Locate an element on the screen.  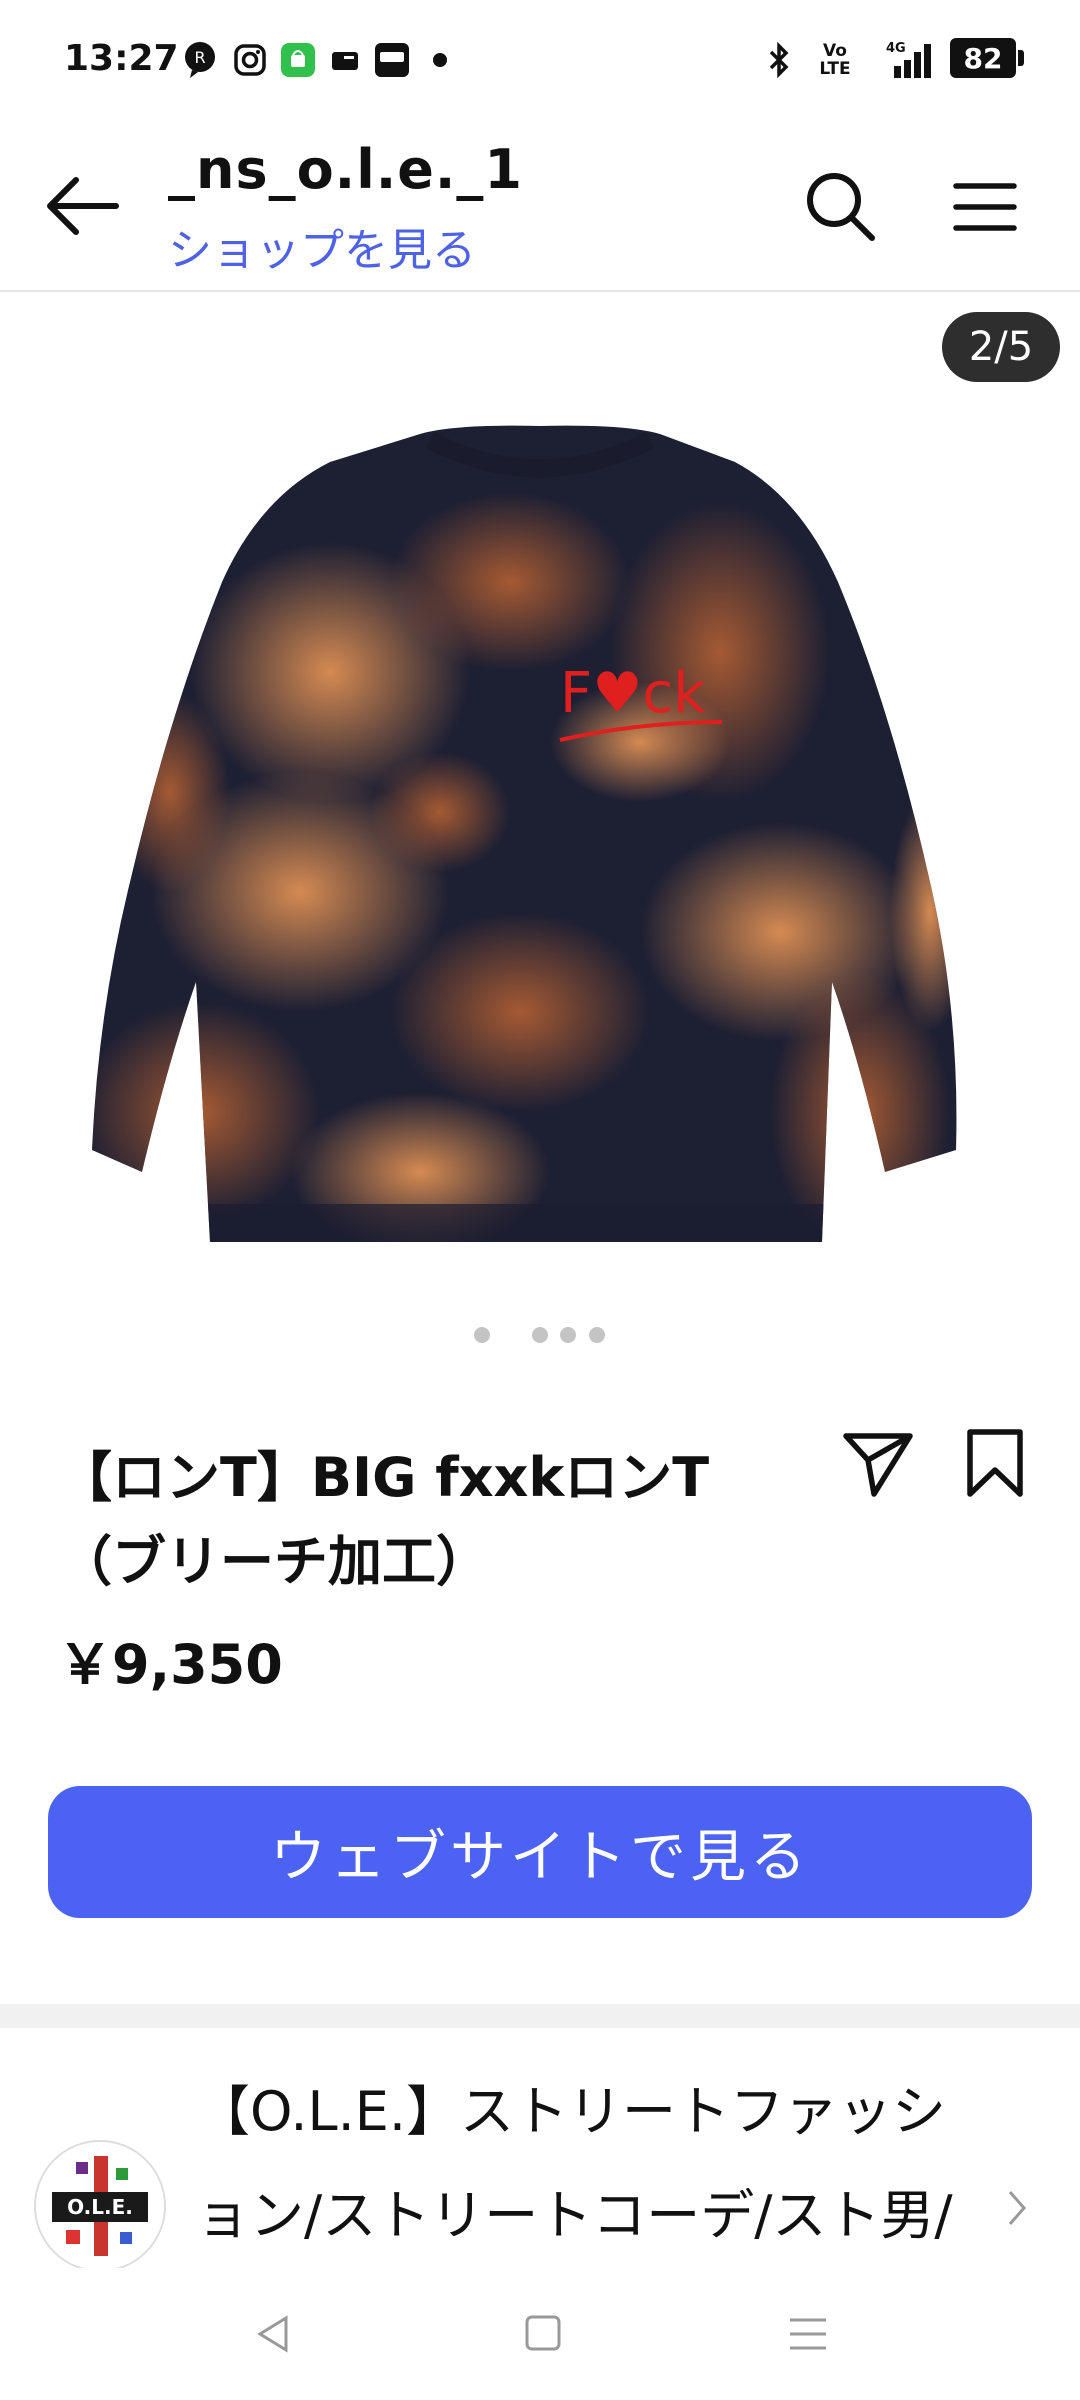
instagram-icon is located at coordinates (250, 60).